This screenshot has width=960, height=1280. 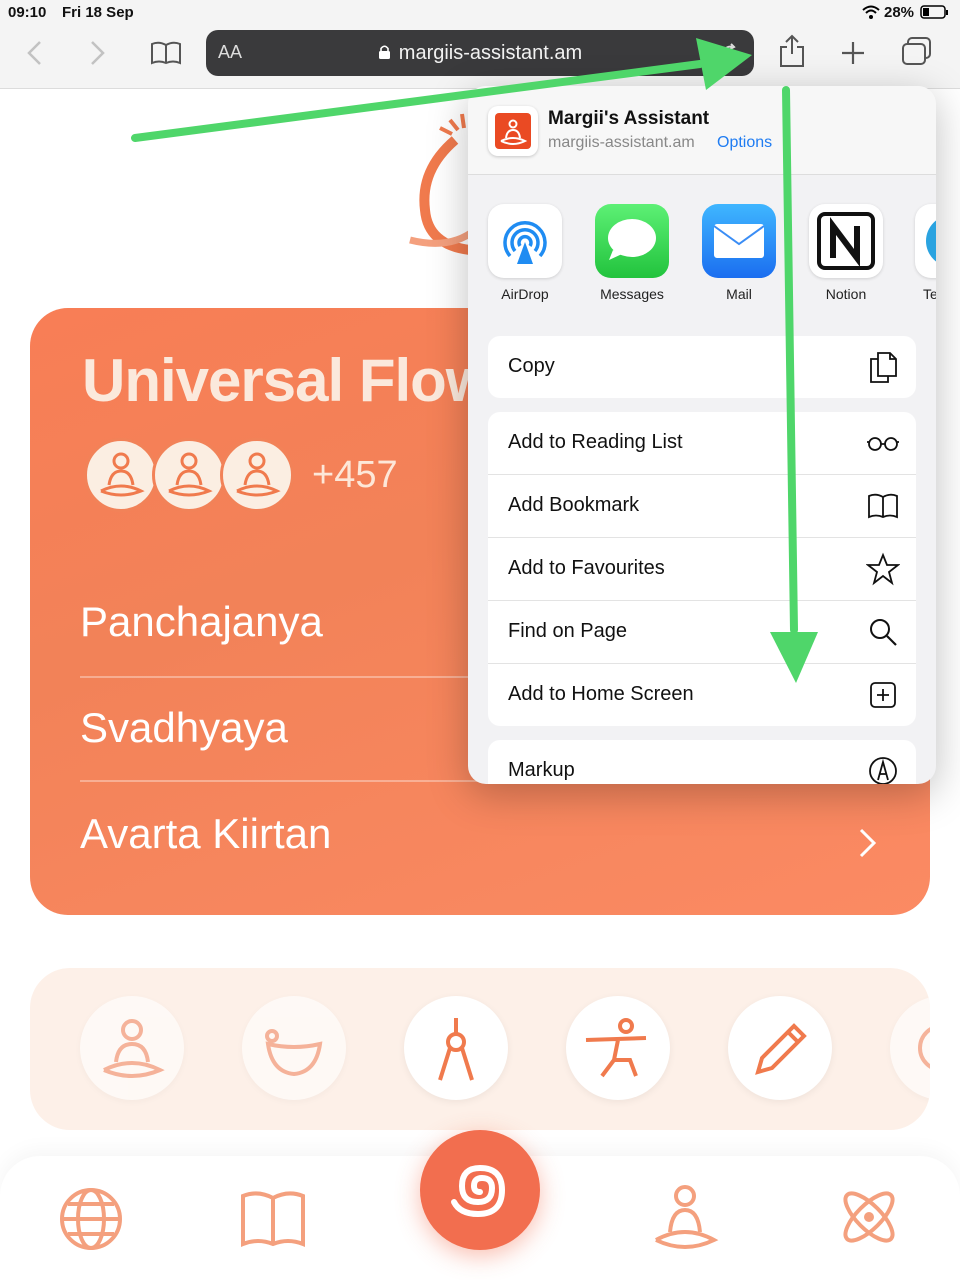 I want to click on action-label: Markup, so click(x=541, y=770).